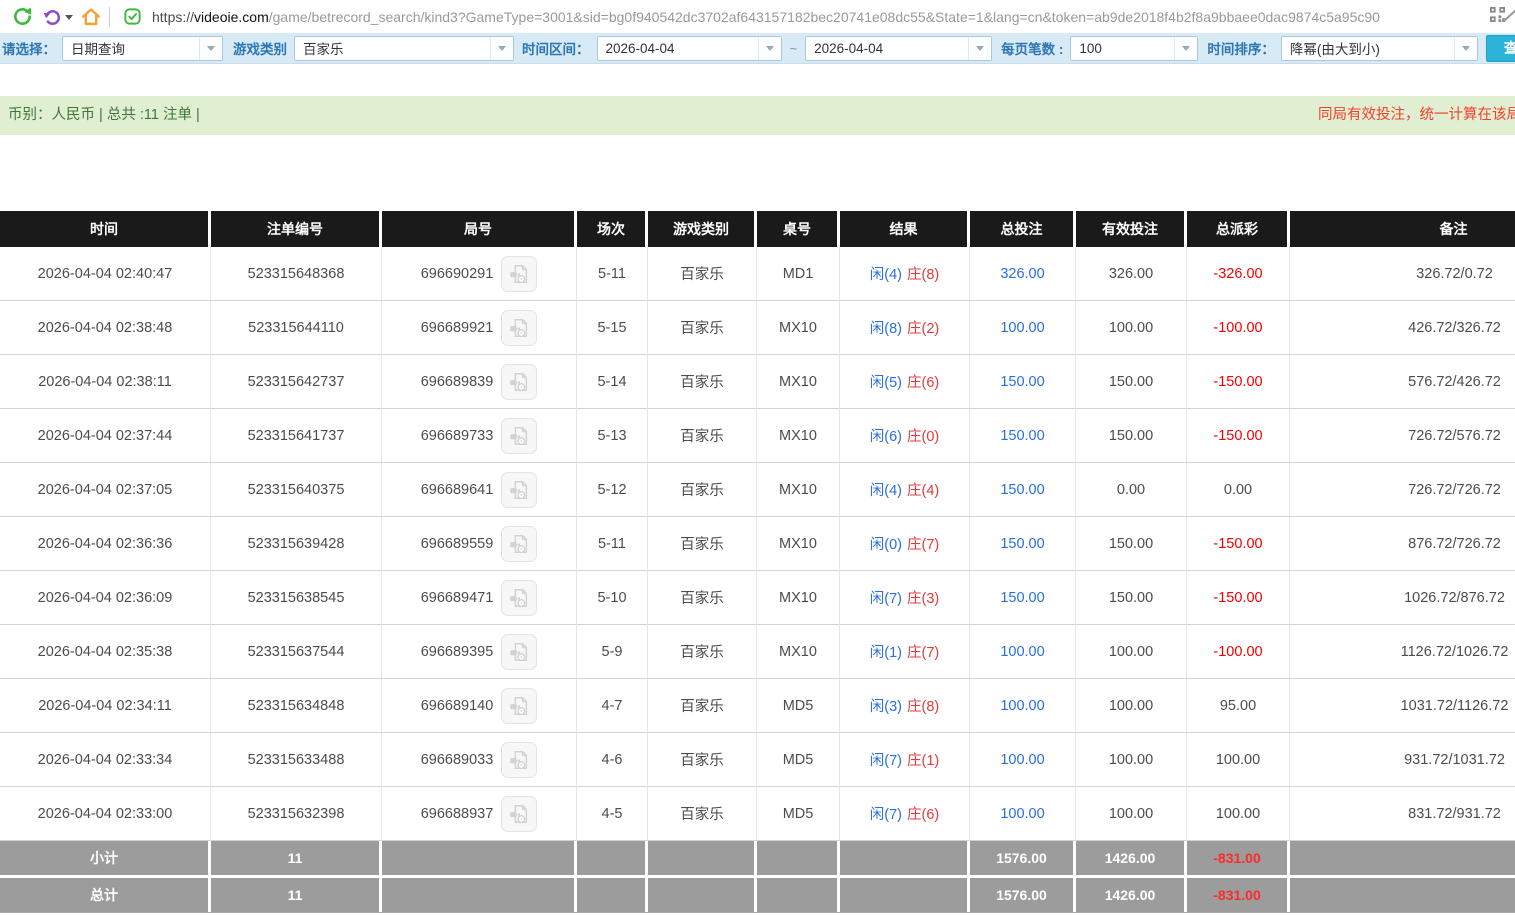 The width and height of the screenshot is (1515, 915). Describe the element at coordinates (1090, 48) in the screenshot. I see `page-size-value: 100` at that location.